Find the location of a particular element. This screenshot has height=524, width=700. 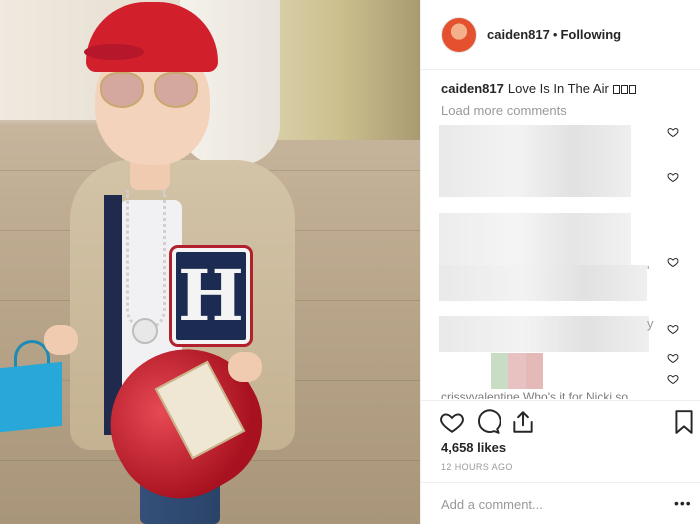

load-more-comments-link: Load more comments is located at coordinates (504, 110).